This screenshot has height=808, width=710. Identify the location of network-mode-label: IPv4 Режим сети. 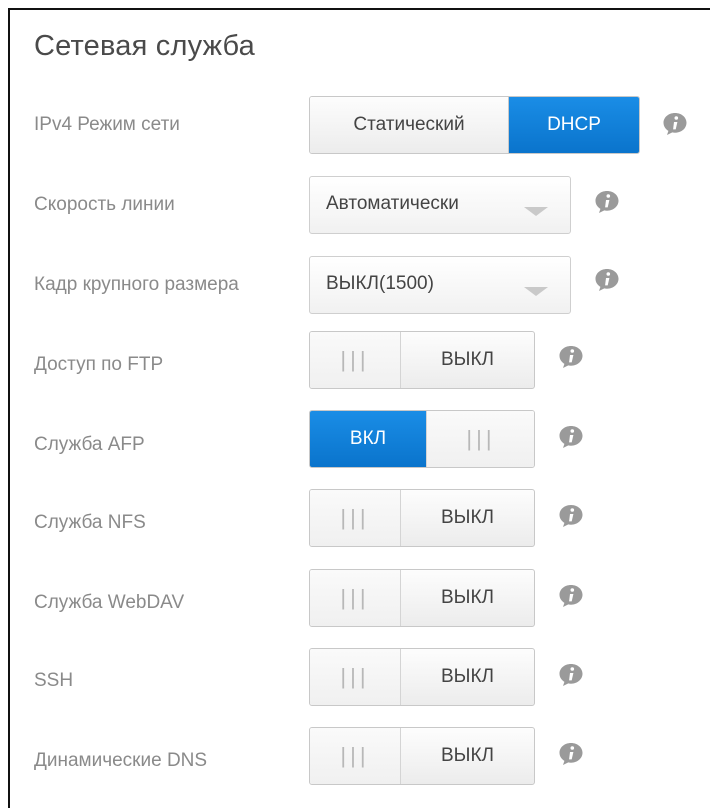
(107, 124).